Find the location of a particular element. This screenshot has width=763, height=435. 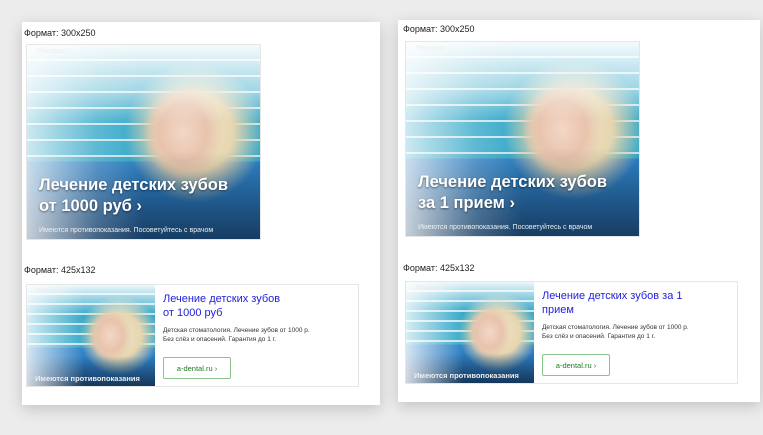

title-line: от 1000 руб is located at coordinates (193, 313).